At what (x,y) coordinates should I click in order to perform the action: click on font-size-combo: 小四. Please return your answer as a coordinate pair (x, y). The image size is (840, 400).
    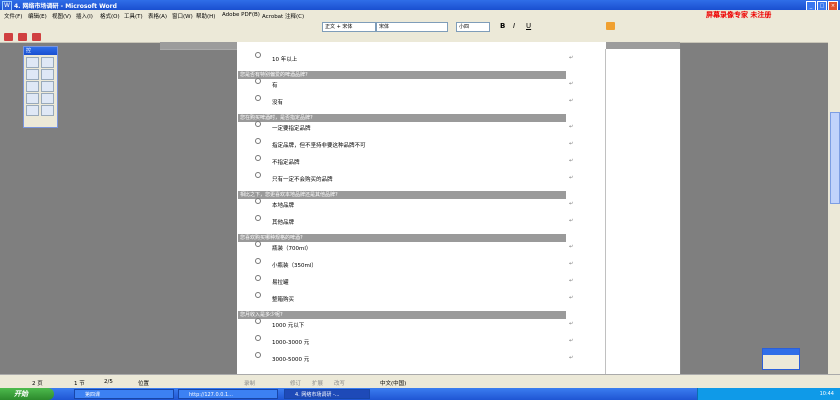
    Looking at the image, I should click on (473, 27).